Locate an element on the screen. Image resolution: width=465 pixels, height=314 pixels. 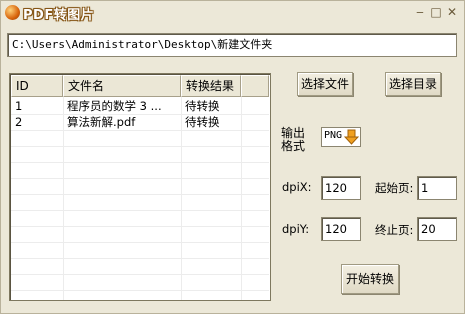
table-row: 2 算法新解.pdf 待转换 is located at coordinates (140, 123).